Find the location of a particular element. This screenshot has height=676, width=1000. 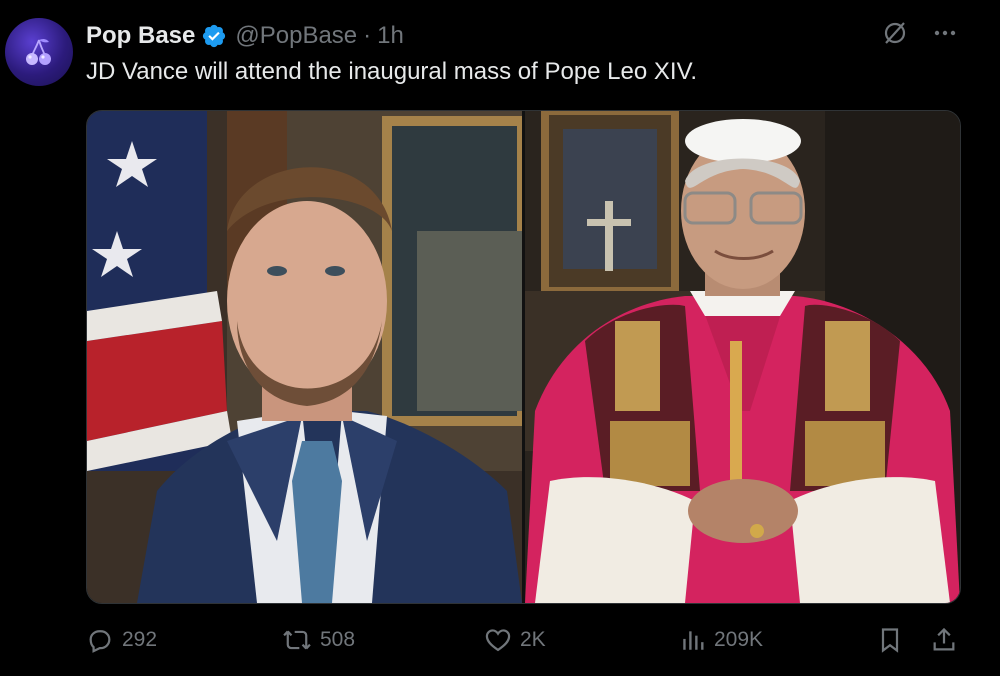

reply-count: 292 is located at coordinates (140, 639).